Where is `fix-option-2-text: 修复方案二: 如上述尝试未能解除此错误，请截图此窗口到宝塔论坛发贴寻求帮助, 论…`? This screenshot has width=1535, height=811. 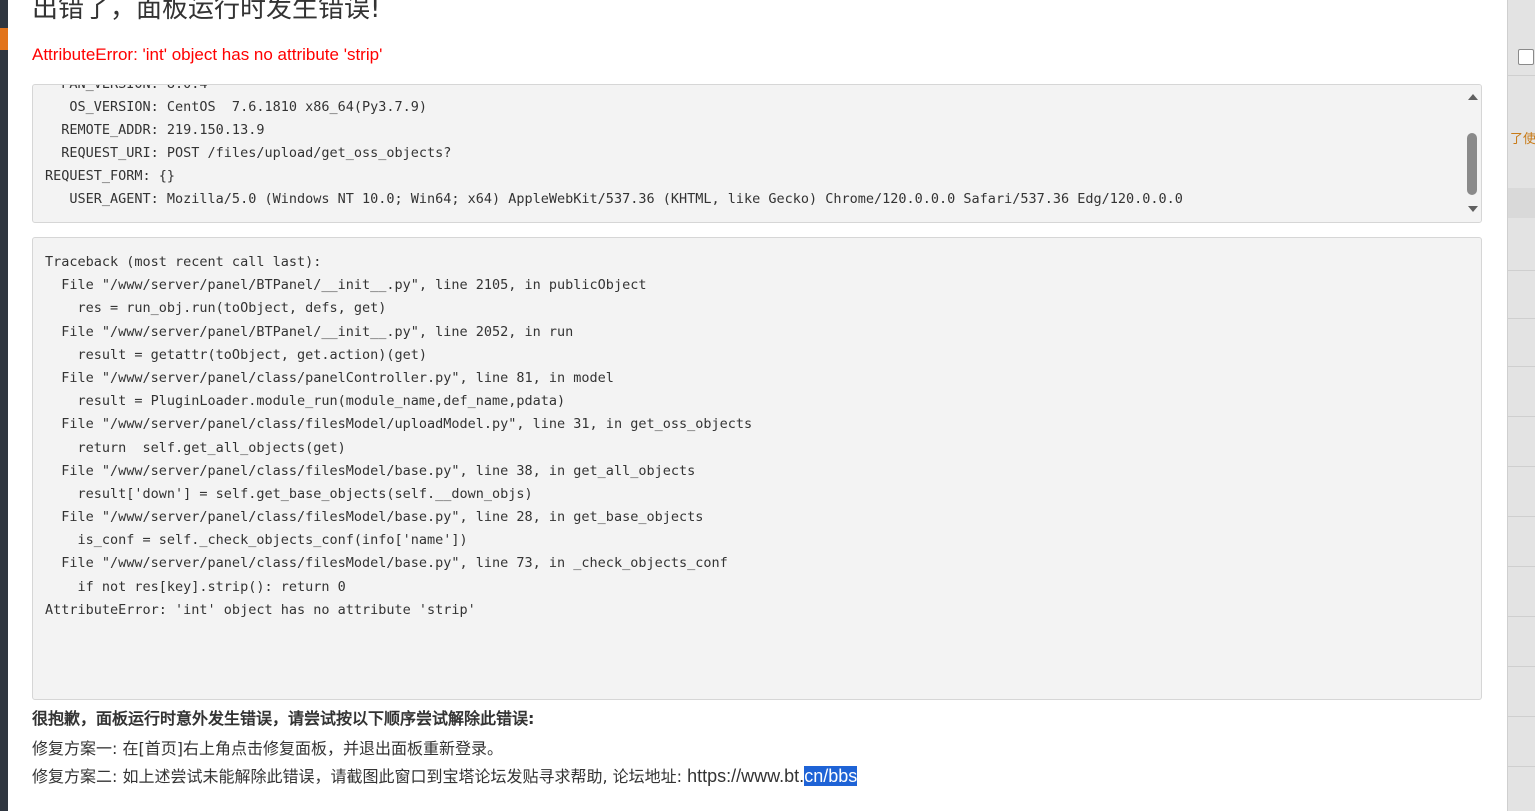 fix-option-2-text: 修复方案二: 如上述尝试未能解除此错误，请截图此窗口到宝塔论坛发贴寻求帮助, 论… is located at coordinates (360, 776).